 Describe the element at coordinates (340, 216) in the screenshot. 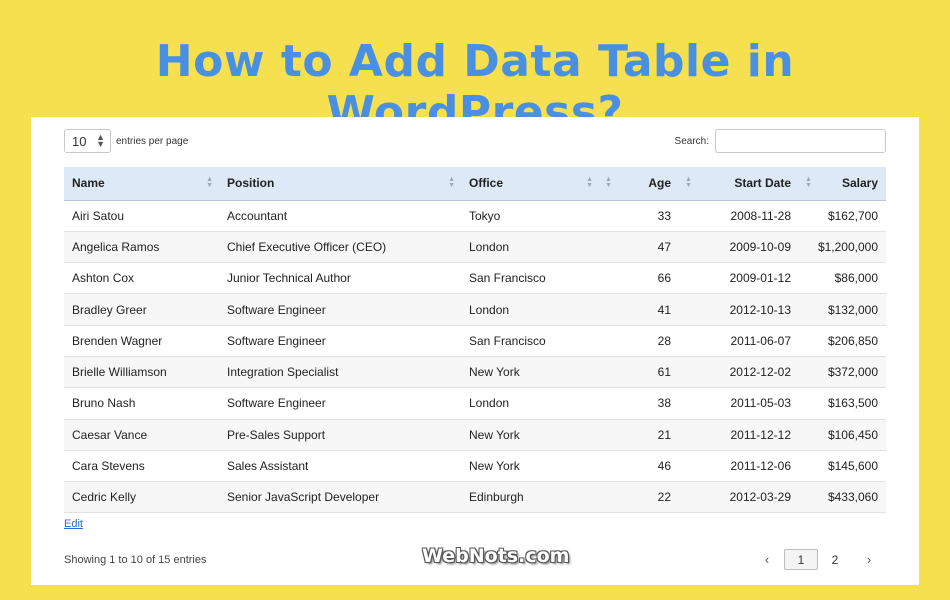

I see `table-cell-position: Accountant` at that location.